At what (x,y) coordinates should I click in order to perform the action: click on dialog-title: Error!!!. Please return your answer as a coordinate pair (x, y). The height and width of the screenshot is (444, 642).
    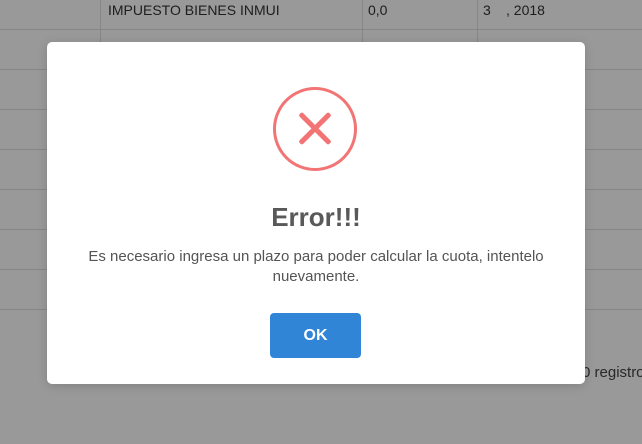
    Looking at the image, I should click on (316, 217).